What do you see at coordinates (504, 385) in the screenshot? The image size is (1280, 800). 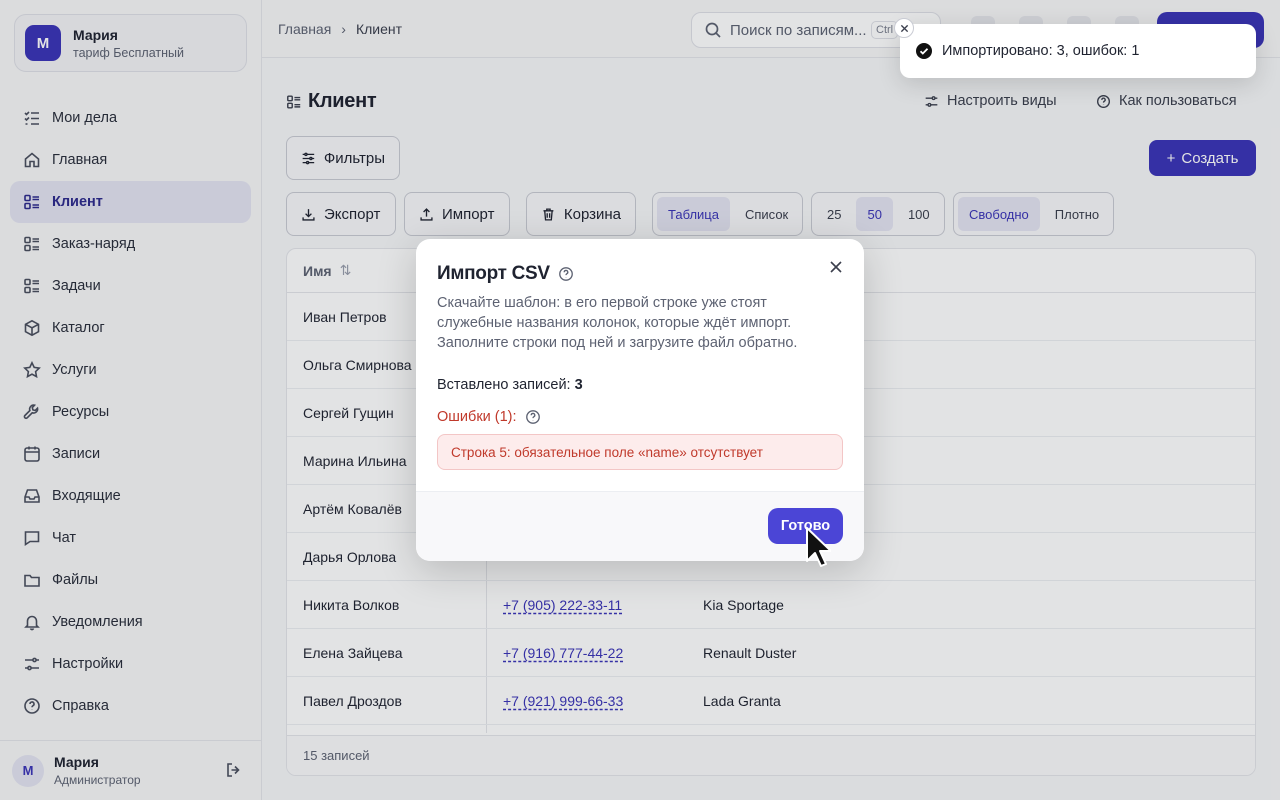 I see `inserted-label: Вставлено записей:` at bounding box center [504, 385].